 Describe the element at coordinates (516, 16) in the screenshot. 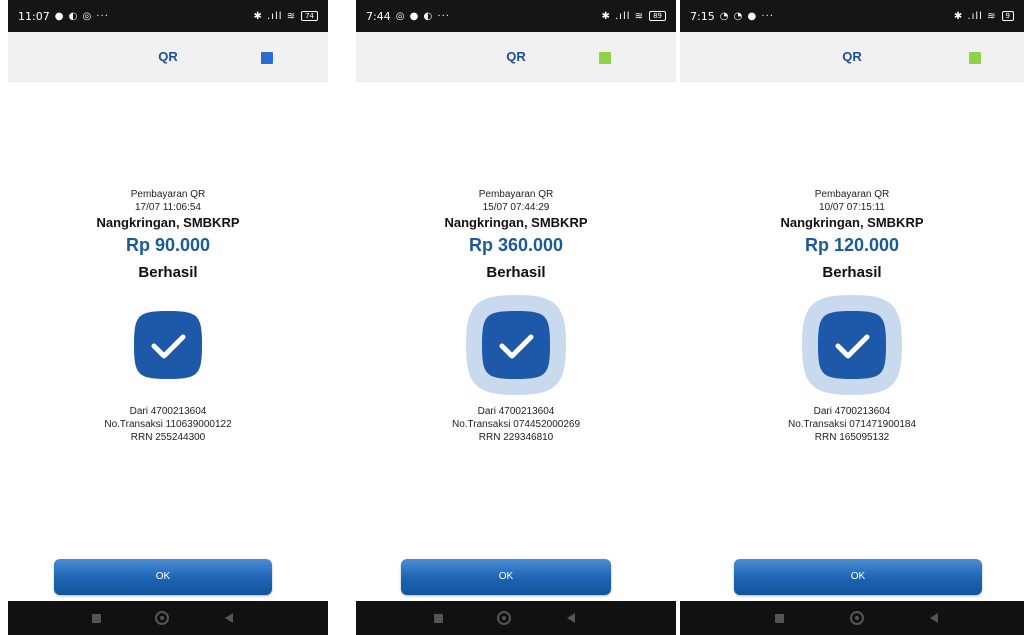

I see `status-bar: 7:44 ◎ ● ◐ ··· ✱ .ıll ≋ 89` at that location.